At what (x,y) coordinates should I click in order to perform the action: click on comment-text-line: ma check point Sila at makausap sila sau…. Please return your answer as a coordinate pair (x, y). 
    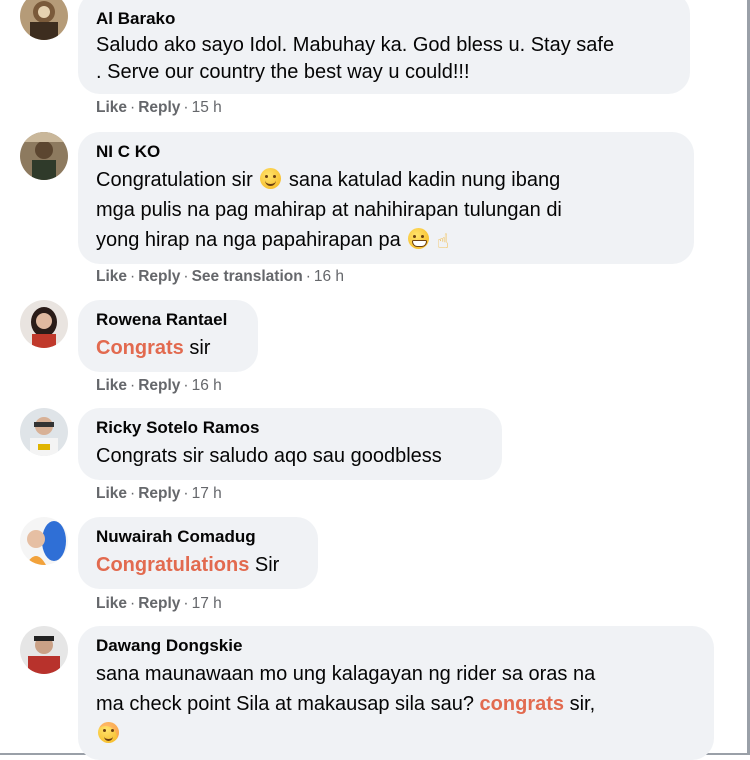
    Looking at the image, I should click on (396, 704).